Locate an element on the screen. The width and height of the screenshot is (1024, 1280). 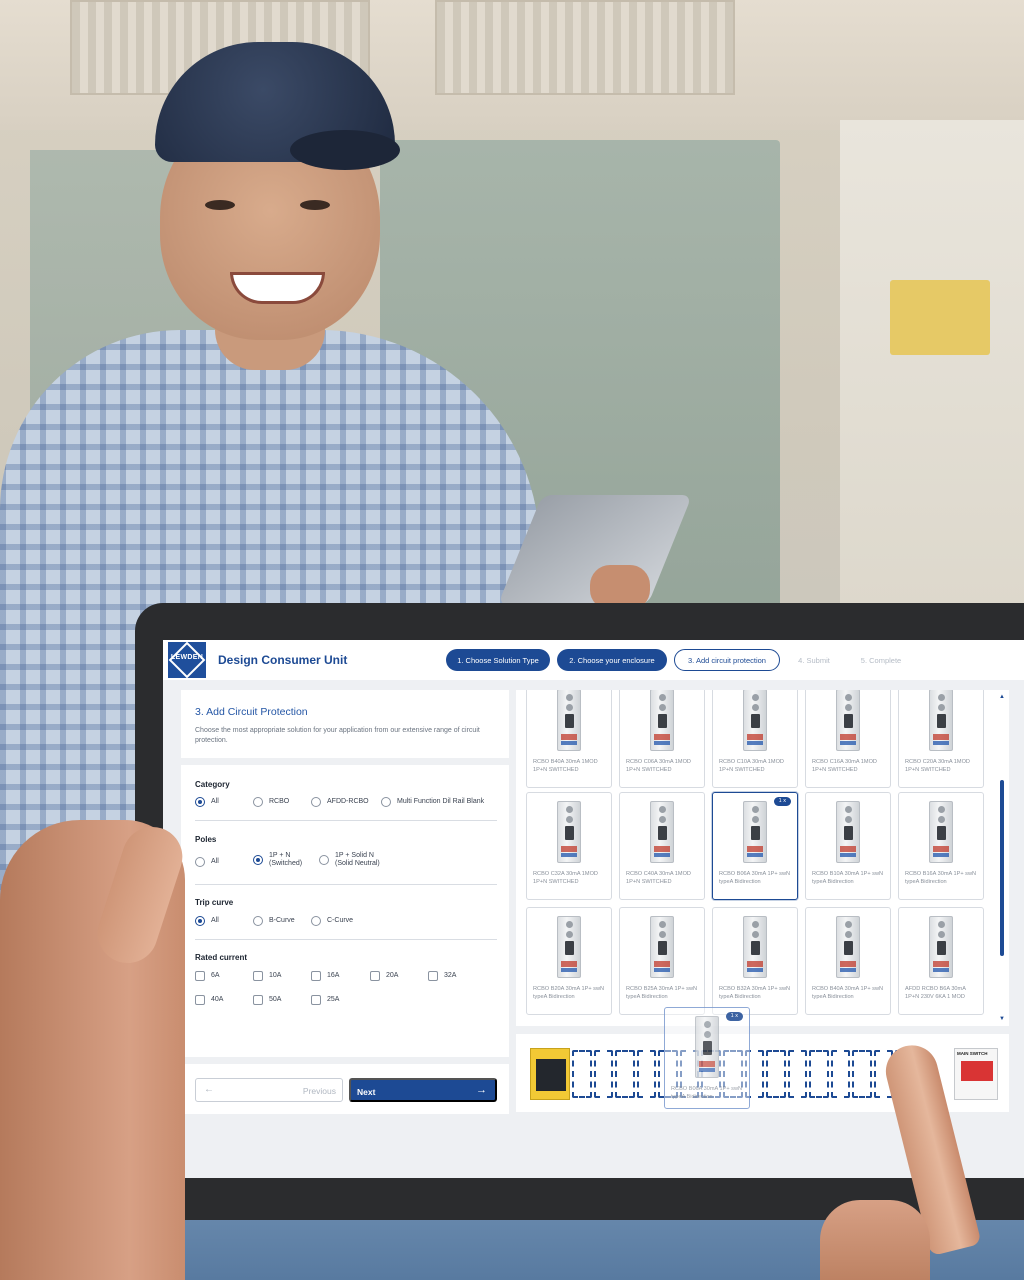
product-tile: RCBO C06A 30mA 1MOD 1P+N SWITCHED is located at coordinates (662, 739).